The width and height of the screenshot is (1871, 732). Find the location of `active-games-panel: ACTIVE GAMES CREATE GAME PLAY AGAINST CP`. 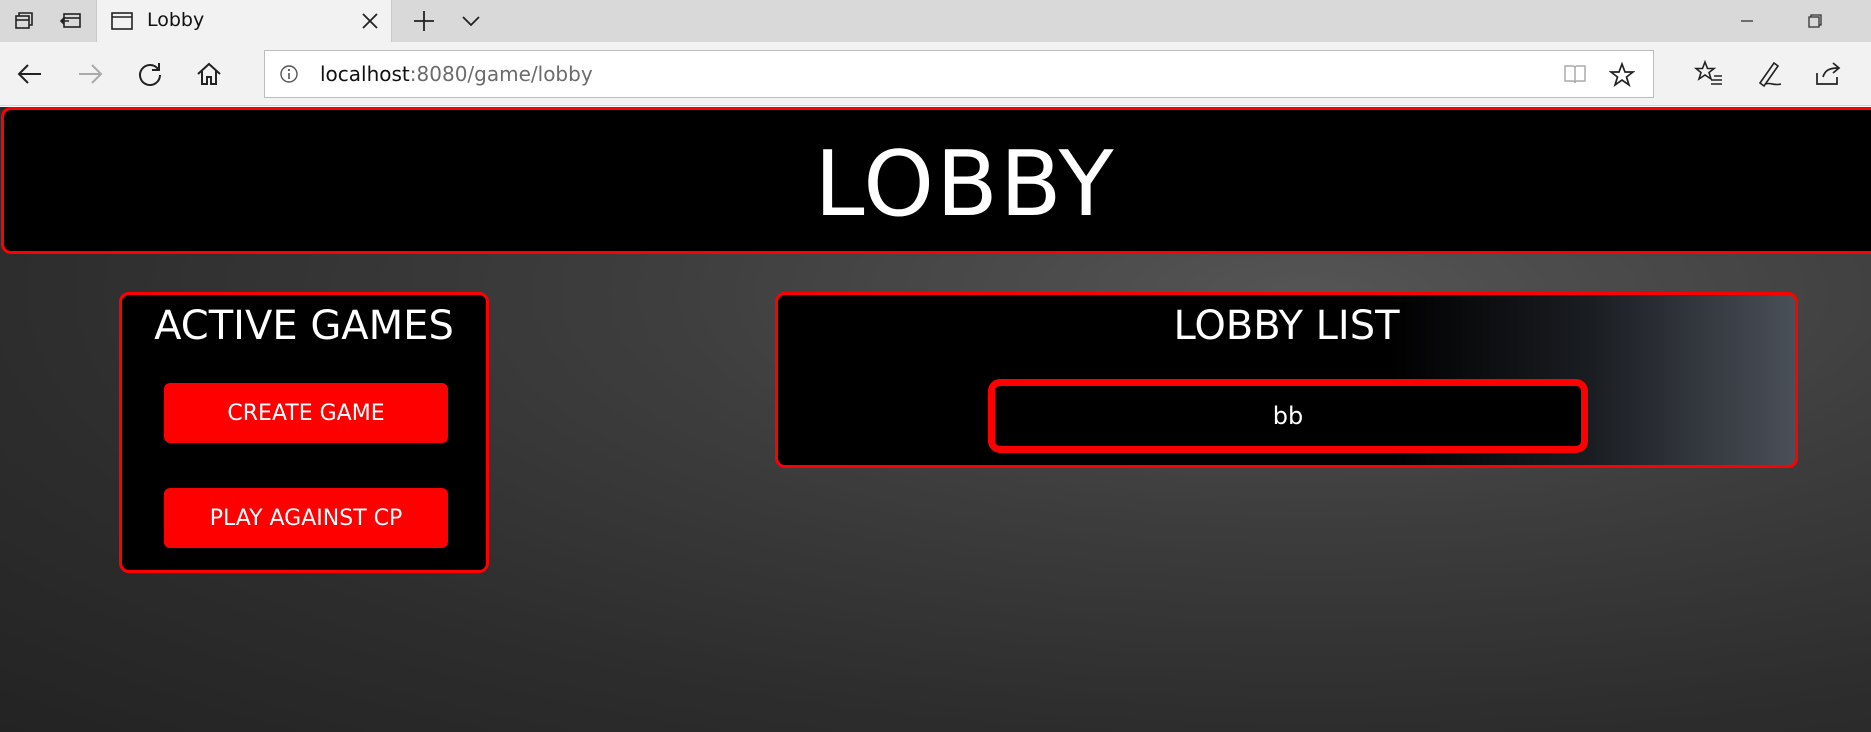

active-games-panel: ACTIVE GAMES CREATE GAME PLAY AGAINST CP is located at coordinates (304, 432).